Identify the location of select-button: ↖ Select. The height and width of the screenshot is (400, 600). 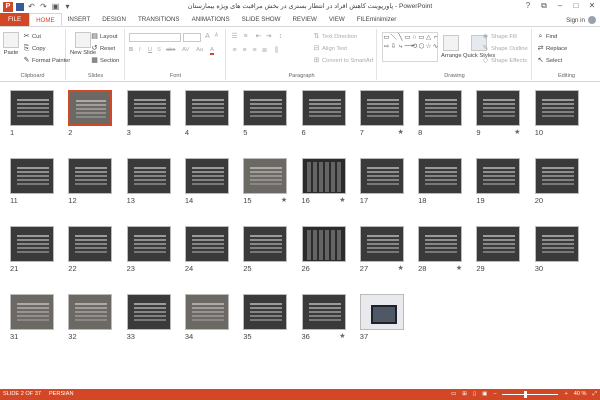
(550, 60).